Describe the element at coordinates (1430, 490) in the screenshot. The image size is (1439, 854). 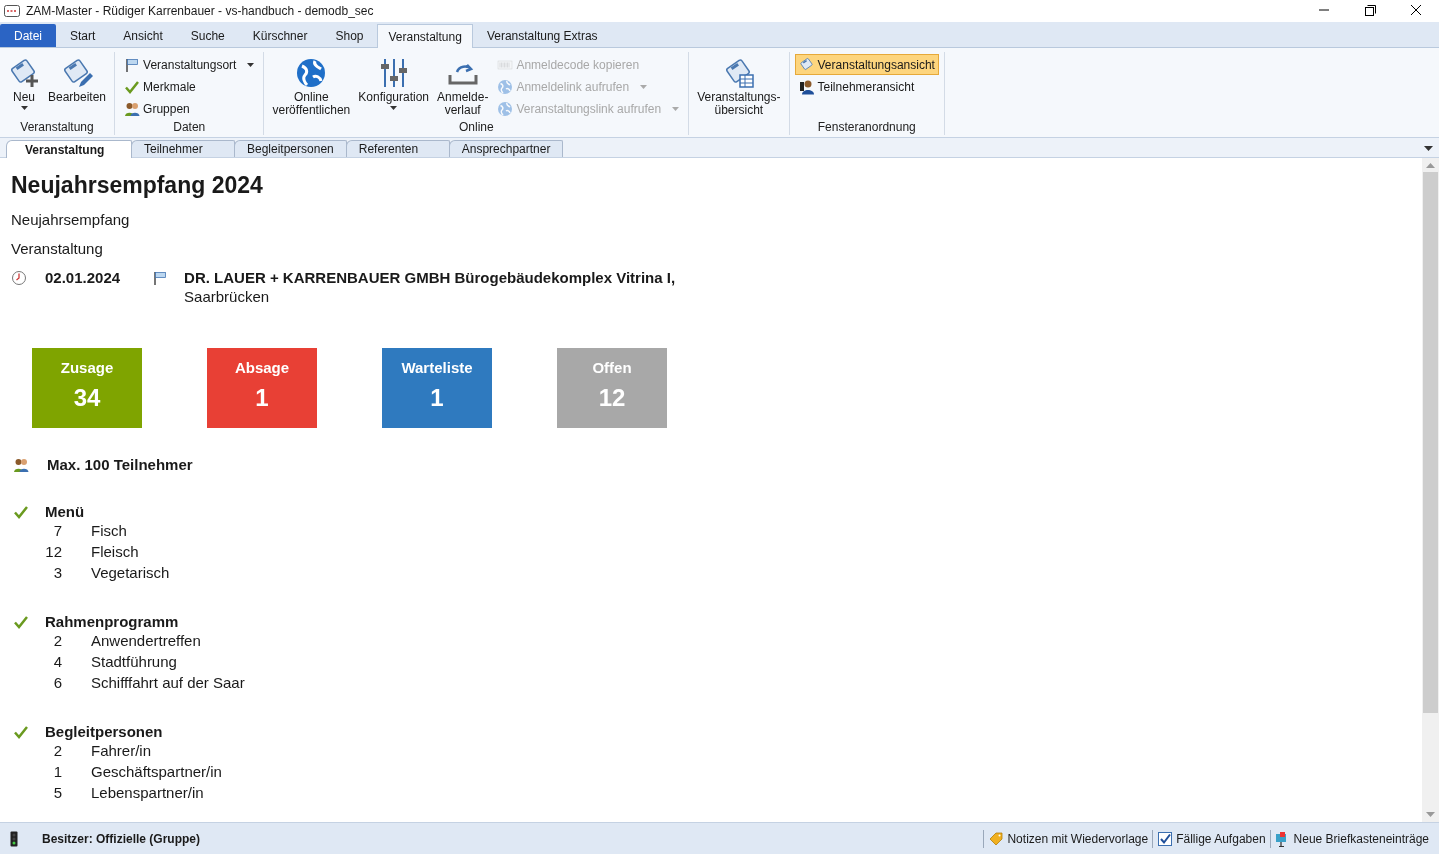
I see `scrollbar` at that location.